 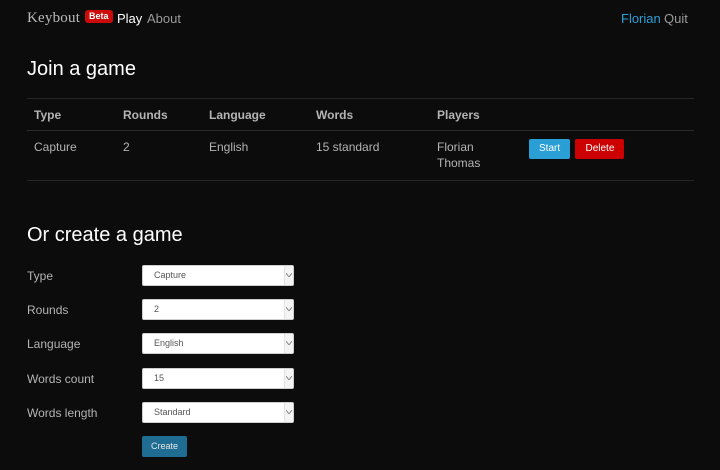 What do you see at coordinates (218, 275) in the screenshot?
I see `type-select: Capture` at bounding box center [218, 275].